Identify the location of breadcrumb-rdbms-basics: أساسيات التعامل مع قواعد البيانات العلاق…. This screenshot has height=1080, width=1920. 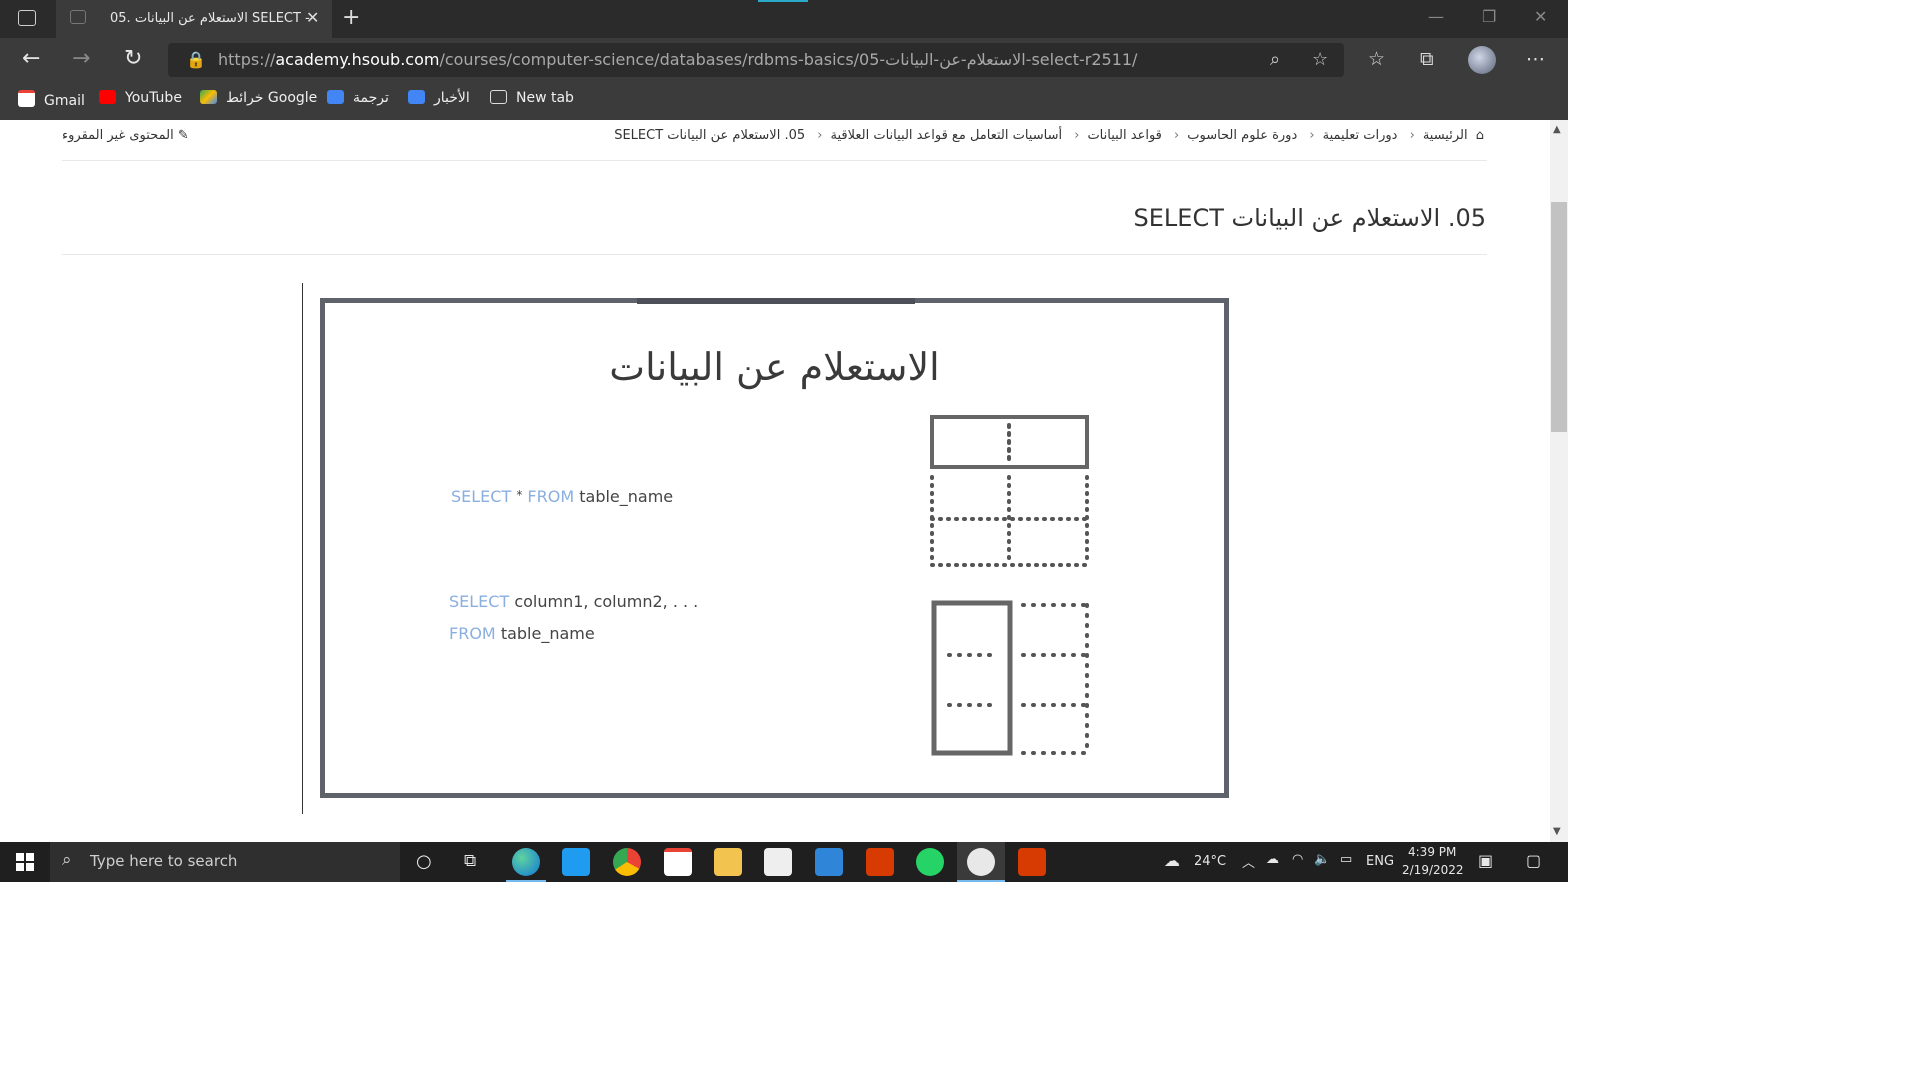
(947, 135).